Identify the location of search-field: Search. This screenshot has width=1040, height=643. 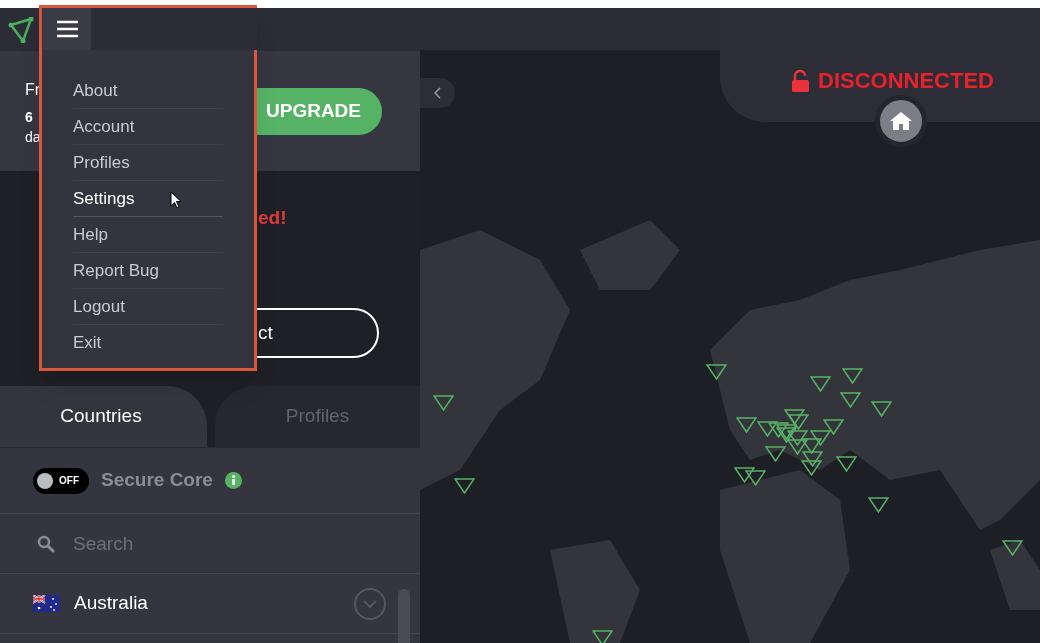
(210, 544).